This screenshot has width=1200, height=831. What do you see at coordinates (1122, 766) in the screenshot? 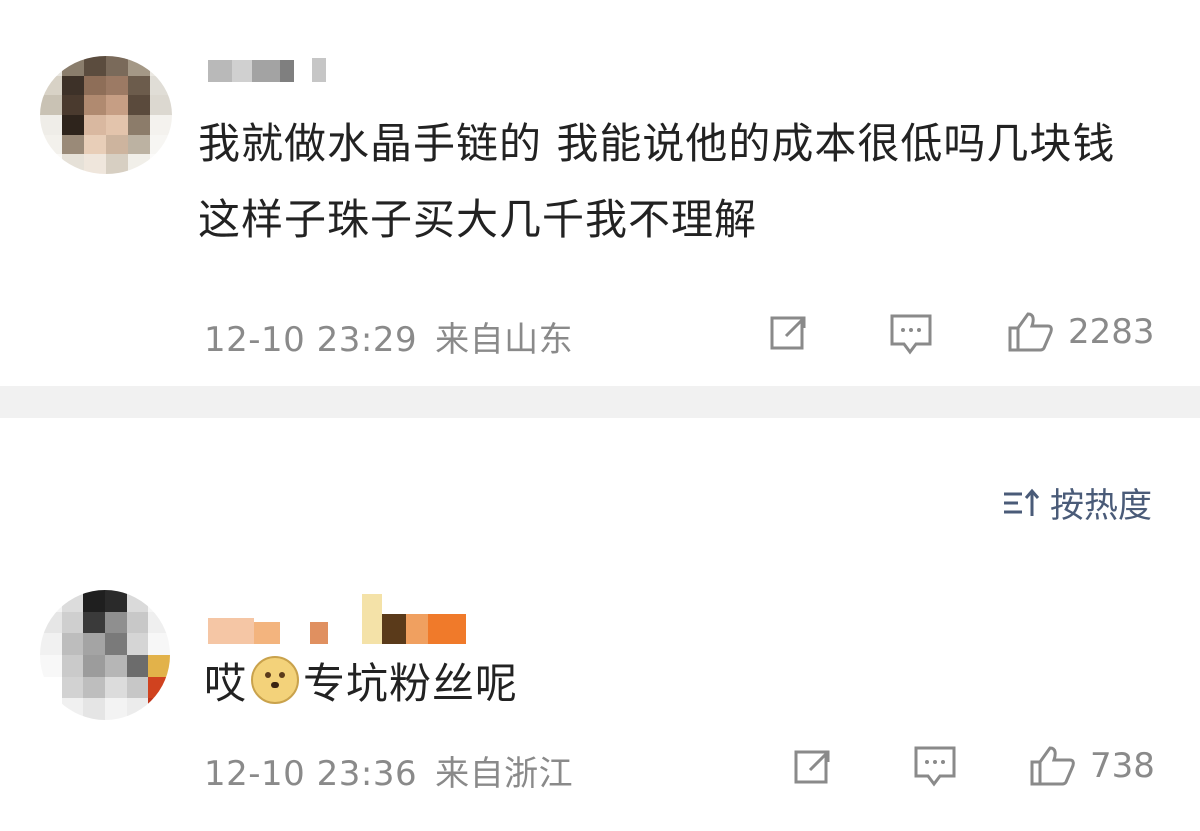
I see `like-count: 738` at bounding box center [1122, 766].